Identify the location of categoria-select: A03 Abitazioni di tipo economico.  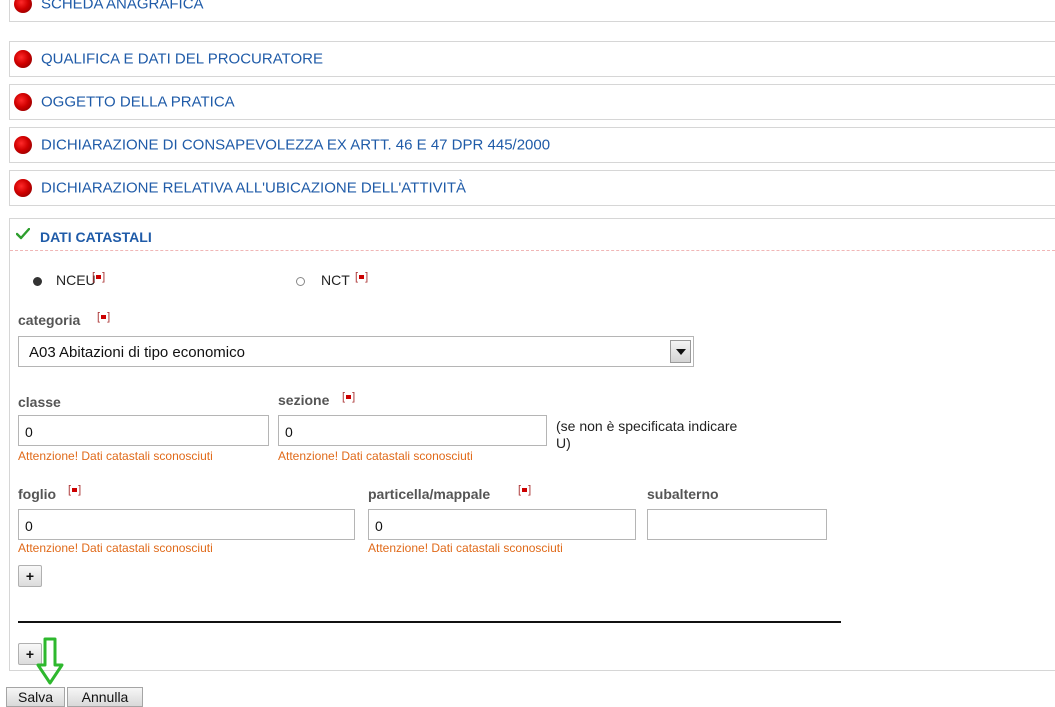
(356, 351).